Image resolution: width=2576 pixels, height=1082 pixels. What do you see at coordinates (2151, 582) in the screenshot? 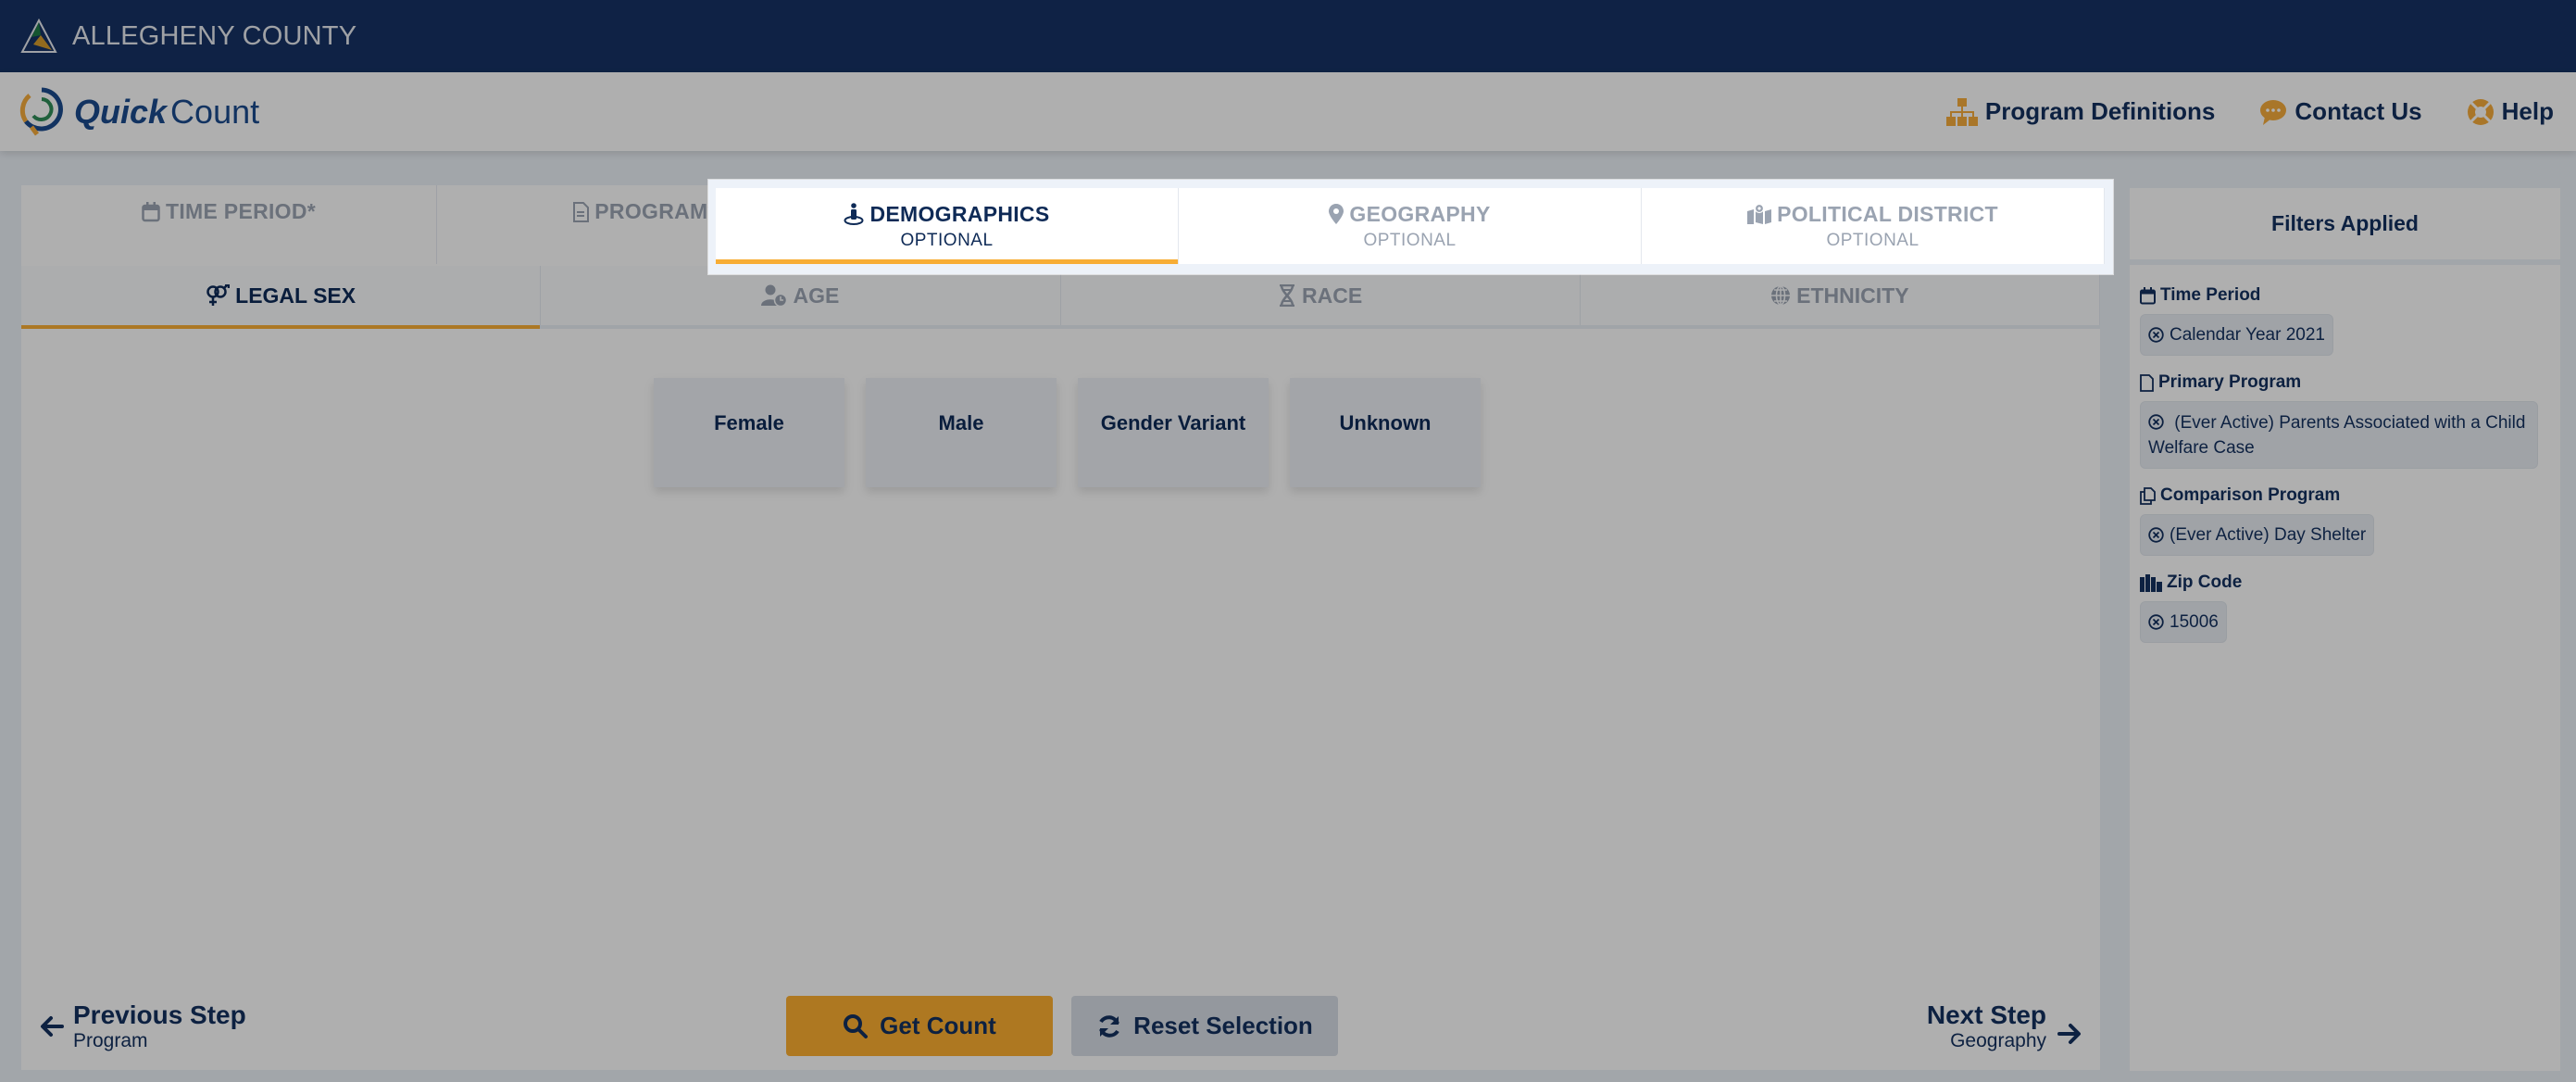
I see `city-icon` at bounding box center [2151, 582].